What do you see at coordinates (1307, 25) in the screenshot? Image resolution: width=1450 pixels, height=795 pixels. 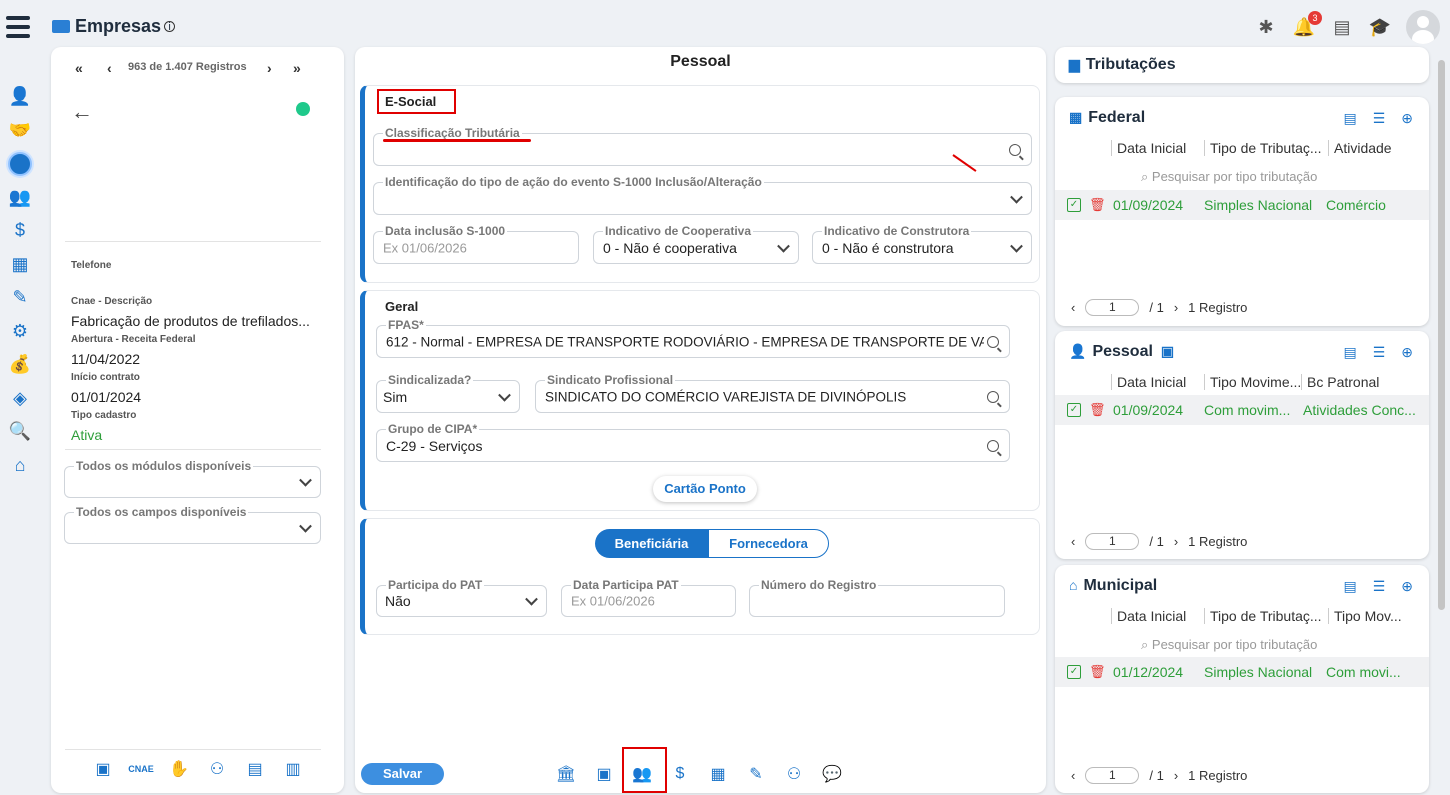 I see `bell-icon: 🔔 3` at bounding box center [1307, 25].